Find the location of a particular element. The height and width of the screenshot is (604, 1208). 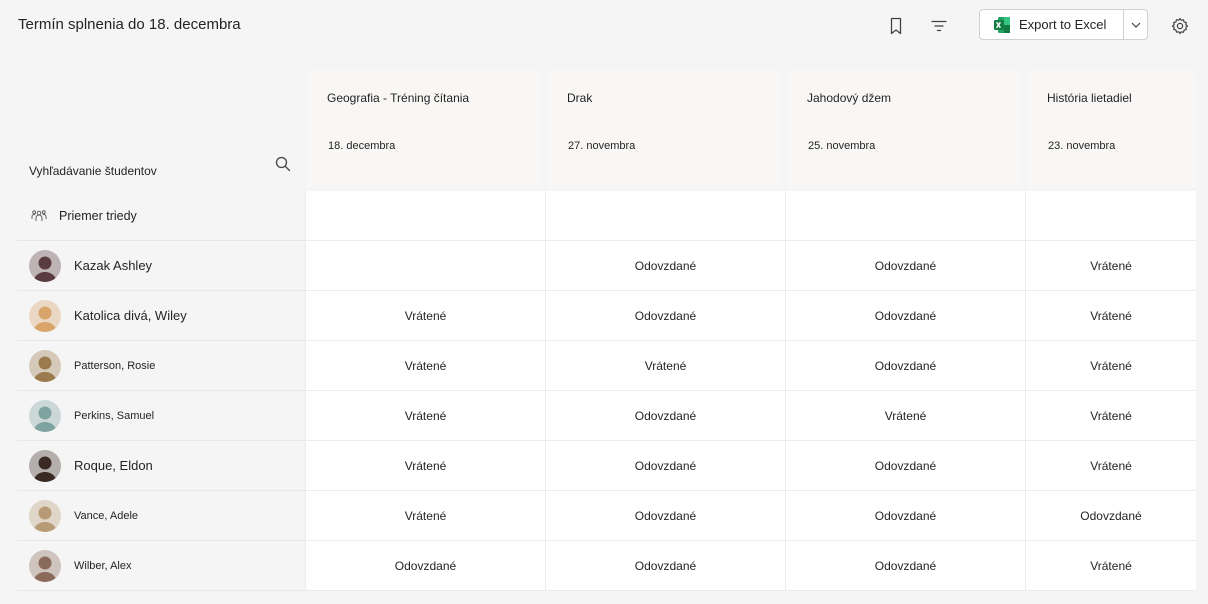

assignment-header: Jahodový džem 25. novembra is located at coordinates (904, 129).